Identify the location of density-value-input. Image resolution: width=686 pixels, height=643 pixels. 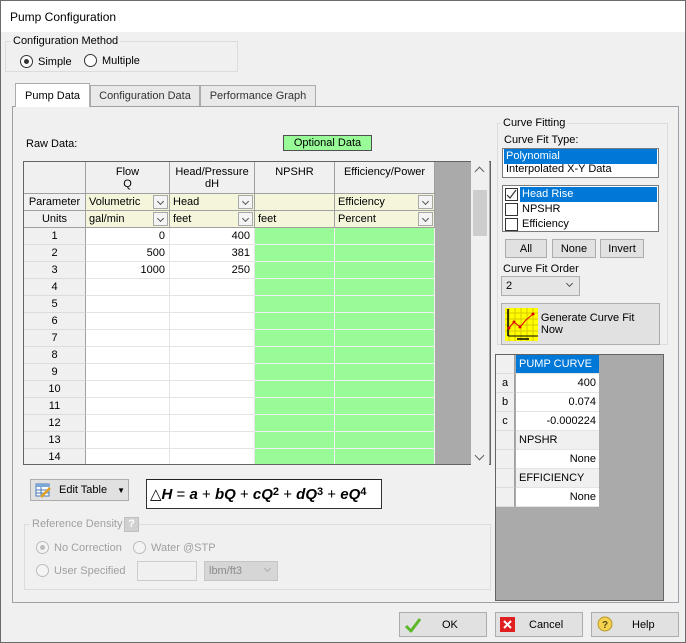
(167, 571).